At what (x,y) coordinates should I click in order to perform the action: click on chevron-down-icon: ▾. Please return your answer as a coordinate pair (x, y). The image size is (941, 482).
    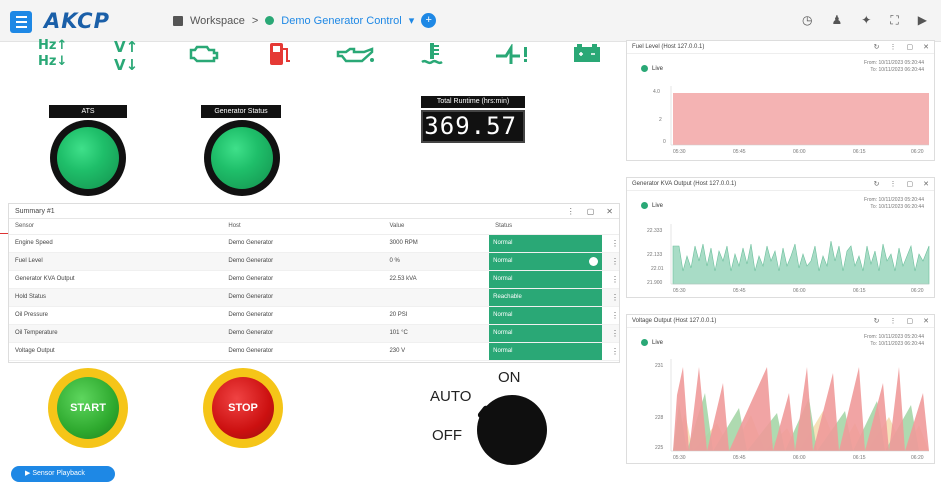
    Looking at the image, I should click on (412, 20).